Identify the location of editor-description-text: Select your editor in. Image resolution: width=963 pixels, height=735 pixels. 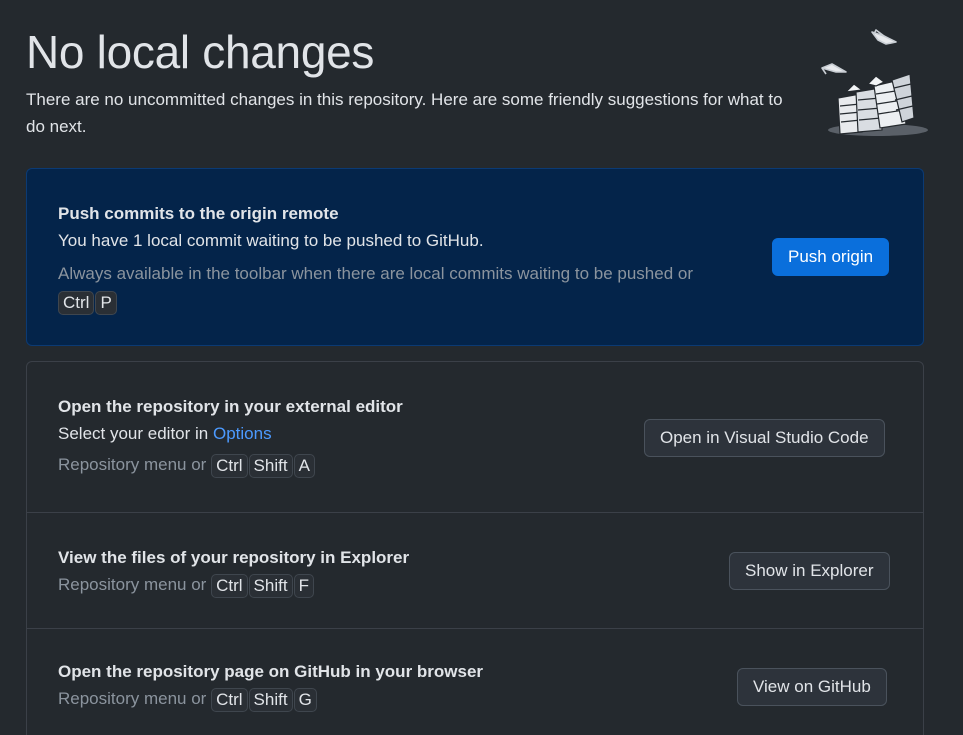
(133, 433).